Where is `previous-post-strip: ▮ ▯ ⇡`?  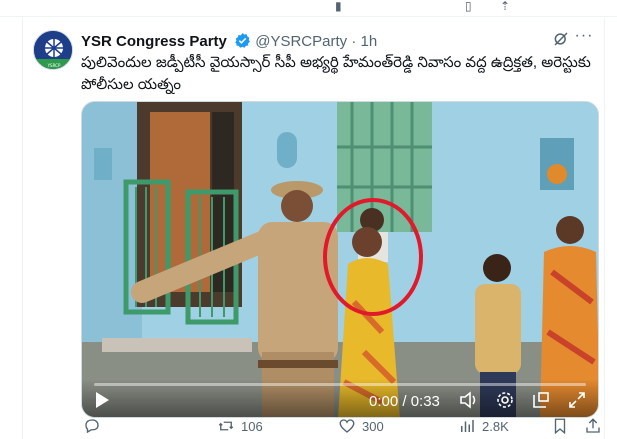
previous-post-strip: ▮ ▯ ⇡ is located at coordinates (308, 8).